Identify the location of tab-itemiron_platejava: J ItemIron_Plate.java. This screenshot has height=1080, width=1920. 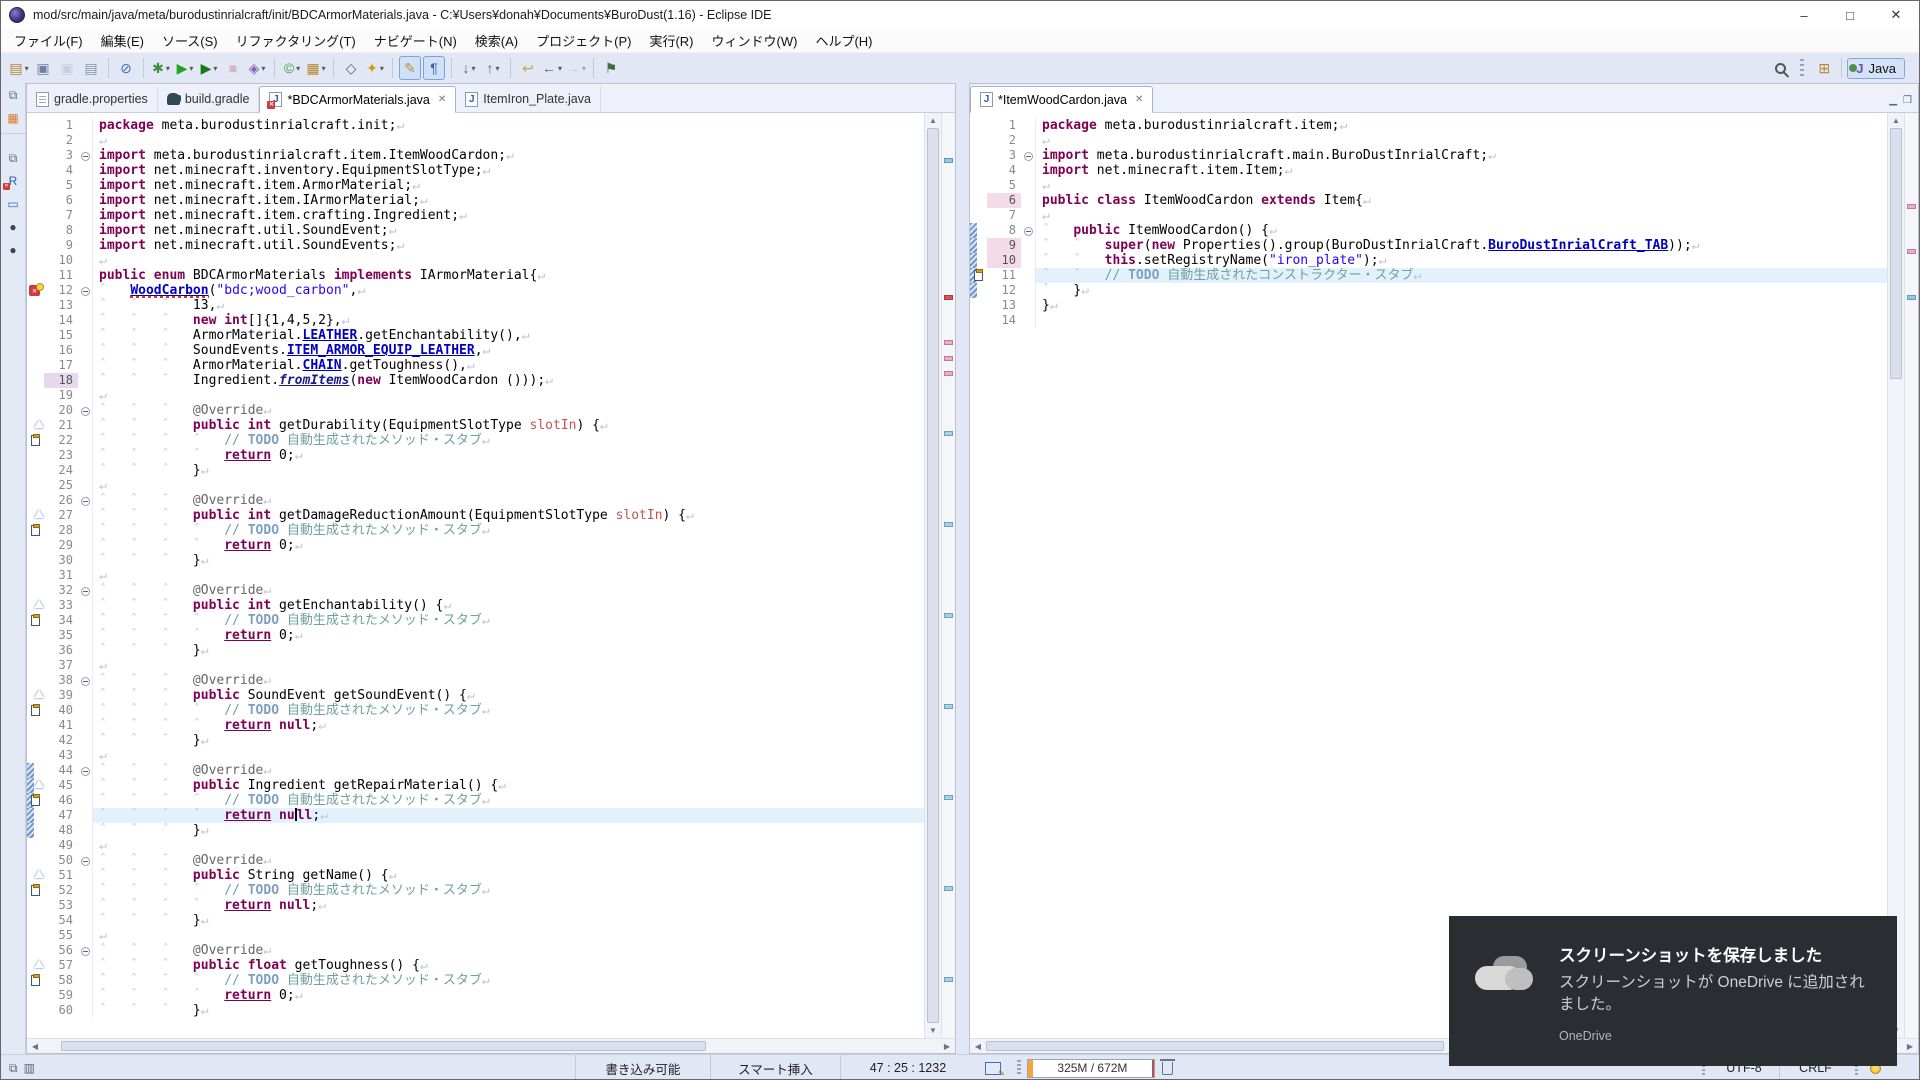
(528, 99).